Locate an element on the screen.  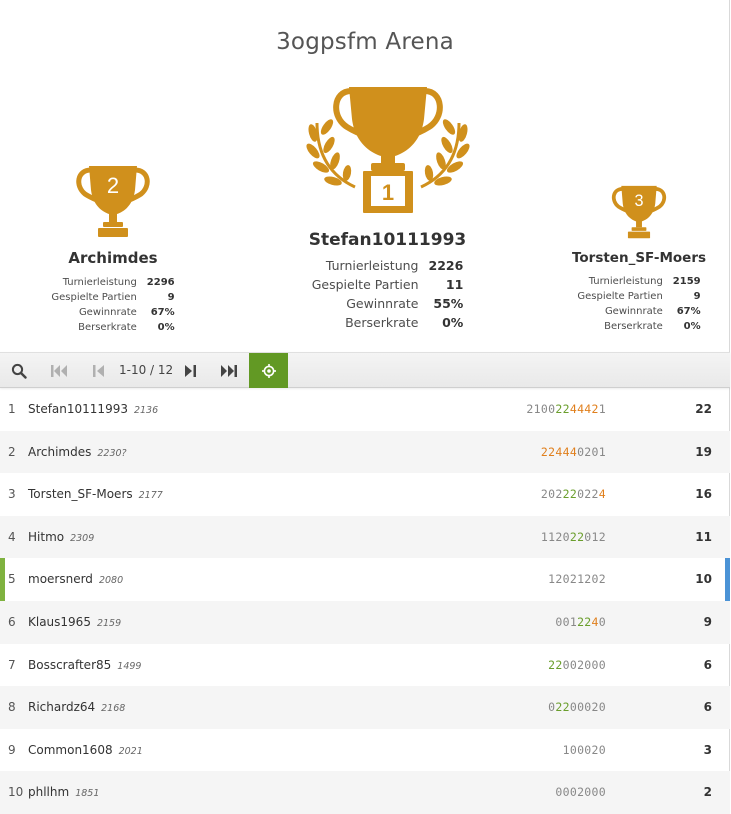
player-name: Bosscrafter85 is located at coordinates (69, 665).